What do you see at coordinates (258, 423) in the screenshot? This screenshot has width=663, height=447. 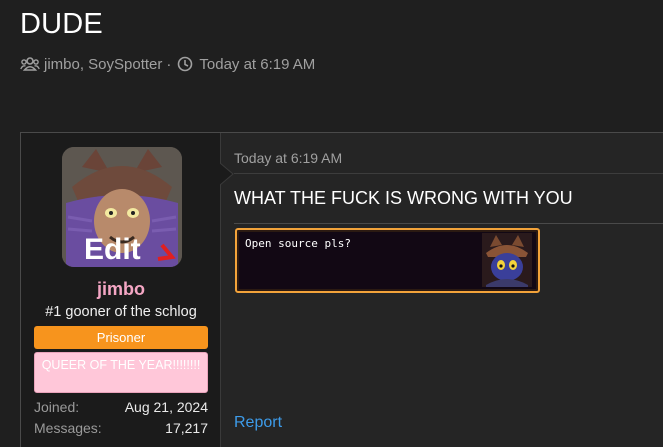 I see `report-link: Report` at bounding box center [258, 423].